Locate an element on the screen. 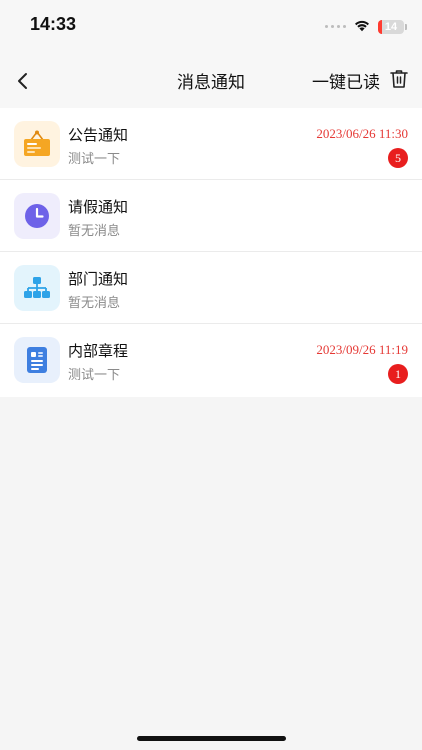 The height and width of the screenshot is (750, 422). nav-bar: 消息通知 一键已读 is located at coordinates (211, 80).